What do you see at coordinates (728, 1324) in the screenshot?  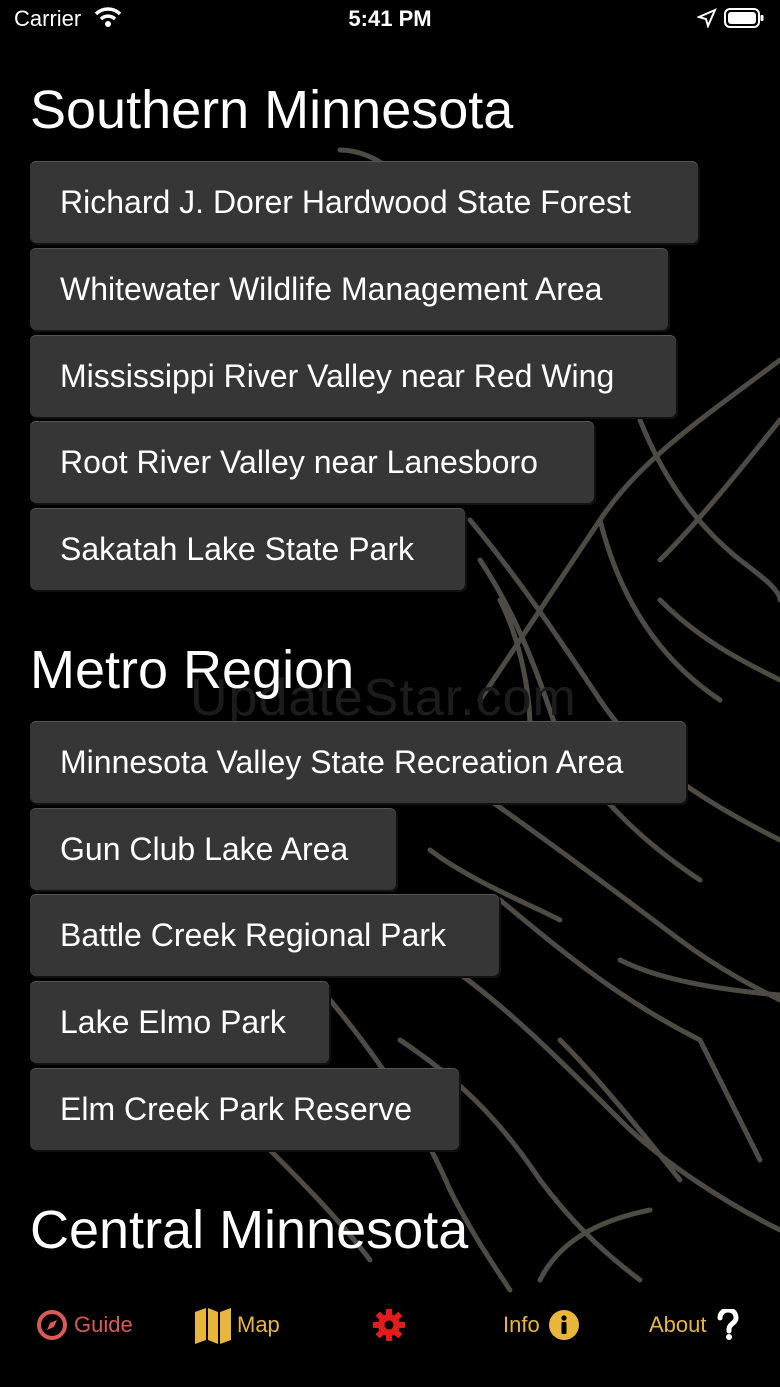 I see `question-icon` at bounding box center [728, 1324].